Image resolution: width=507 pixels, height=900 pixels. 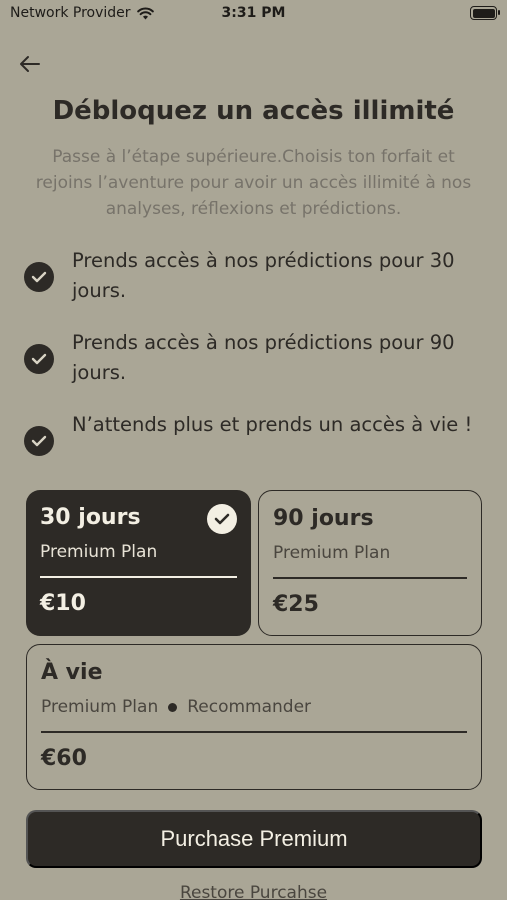 I want to click on back-button, so click(x=30, y=64).